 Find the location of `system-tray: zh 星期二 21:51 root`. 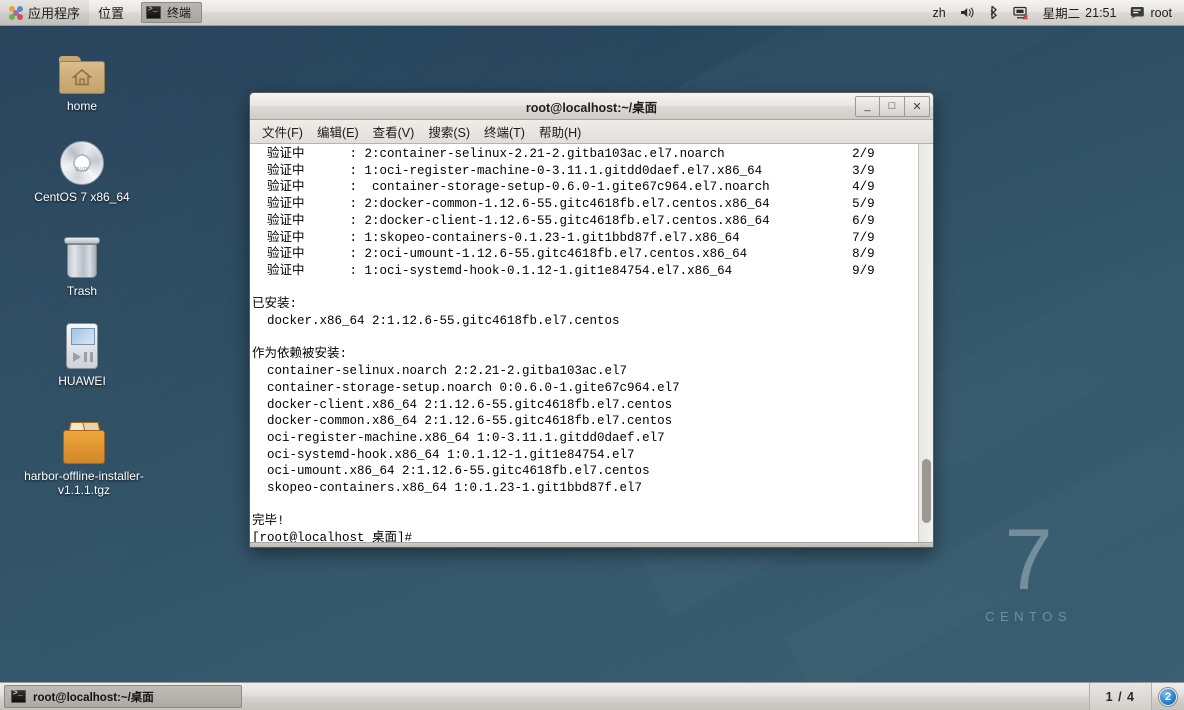

system-tray: zh 星期二 21:51 root is located at coordinates (1057, 12).